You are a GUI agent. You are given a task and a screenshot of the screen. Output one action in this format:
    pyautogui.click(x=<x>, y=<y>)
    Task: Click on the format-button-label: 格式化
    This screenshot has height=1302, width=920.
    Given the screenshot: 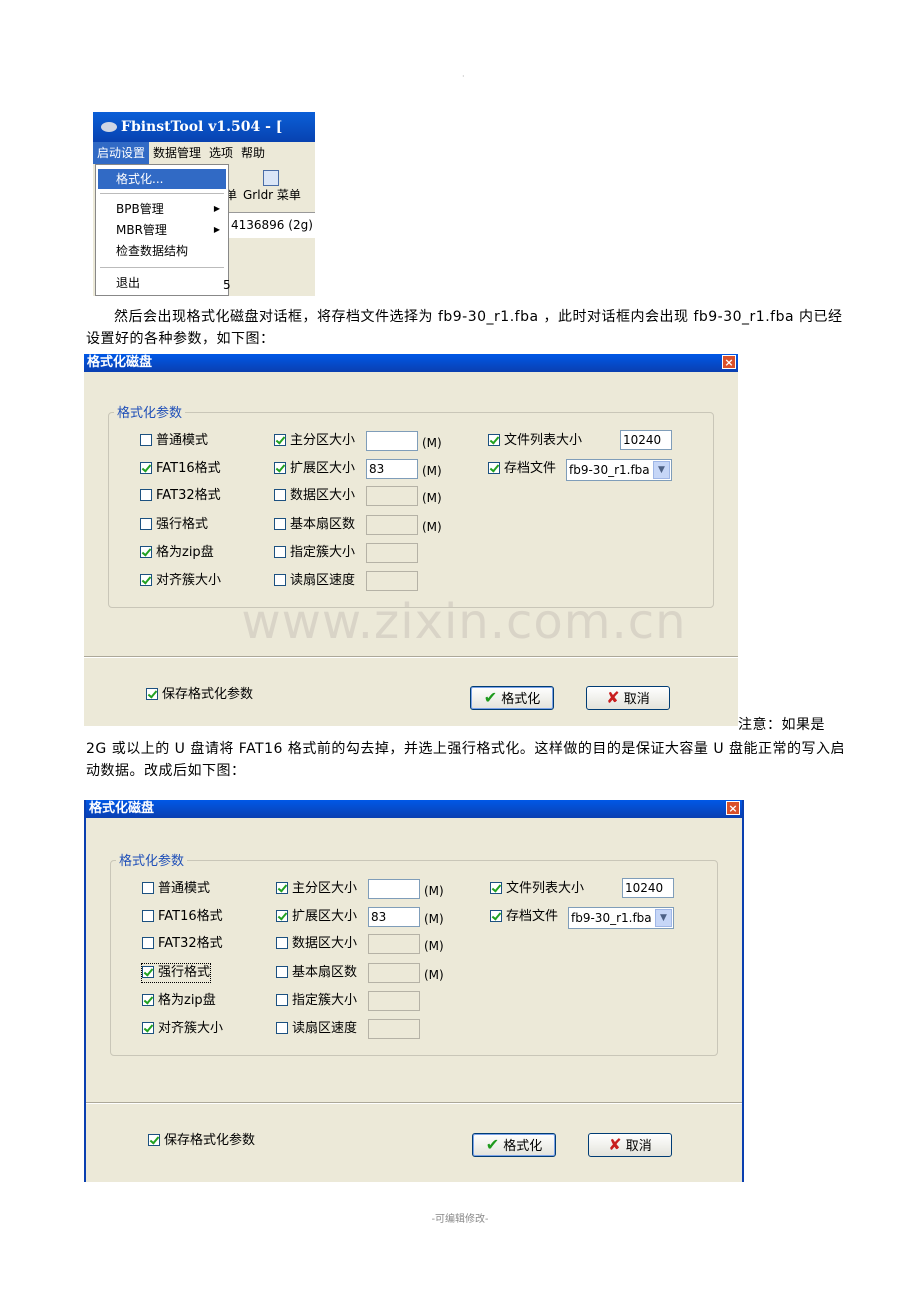 What is the action you would take?
    pyautogui.click(x=523, y=1146)
    